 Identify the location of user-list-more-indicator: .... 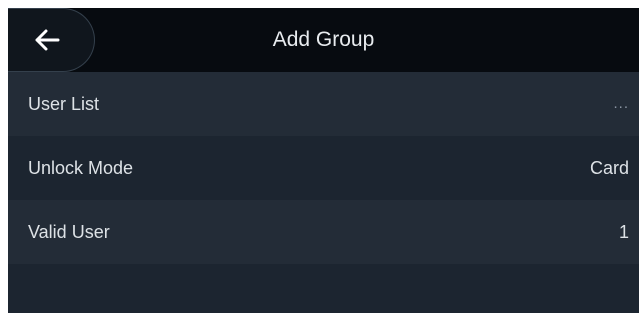
(621, 103).